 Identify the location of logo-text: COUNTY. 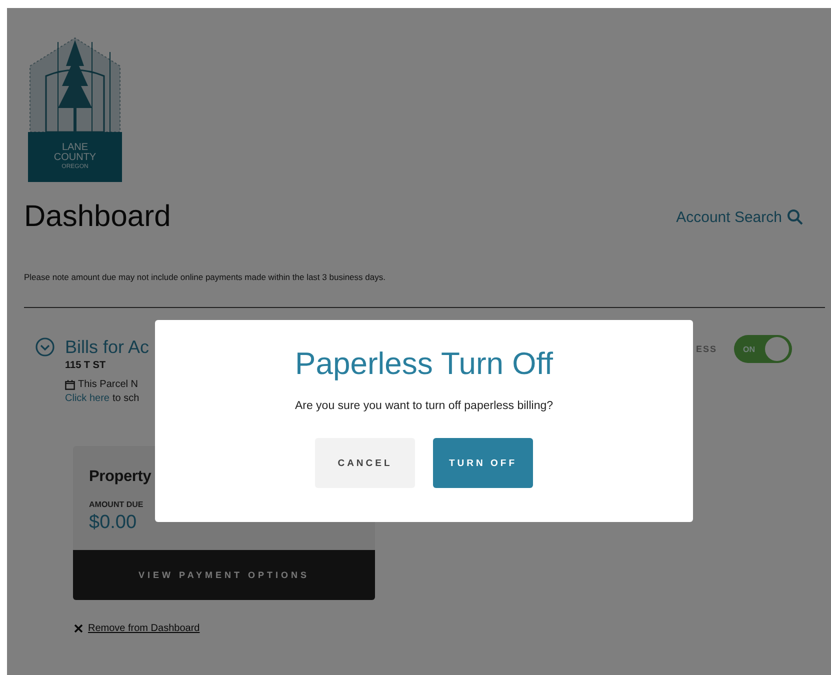
(75, 158).